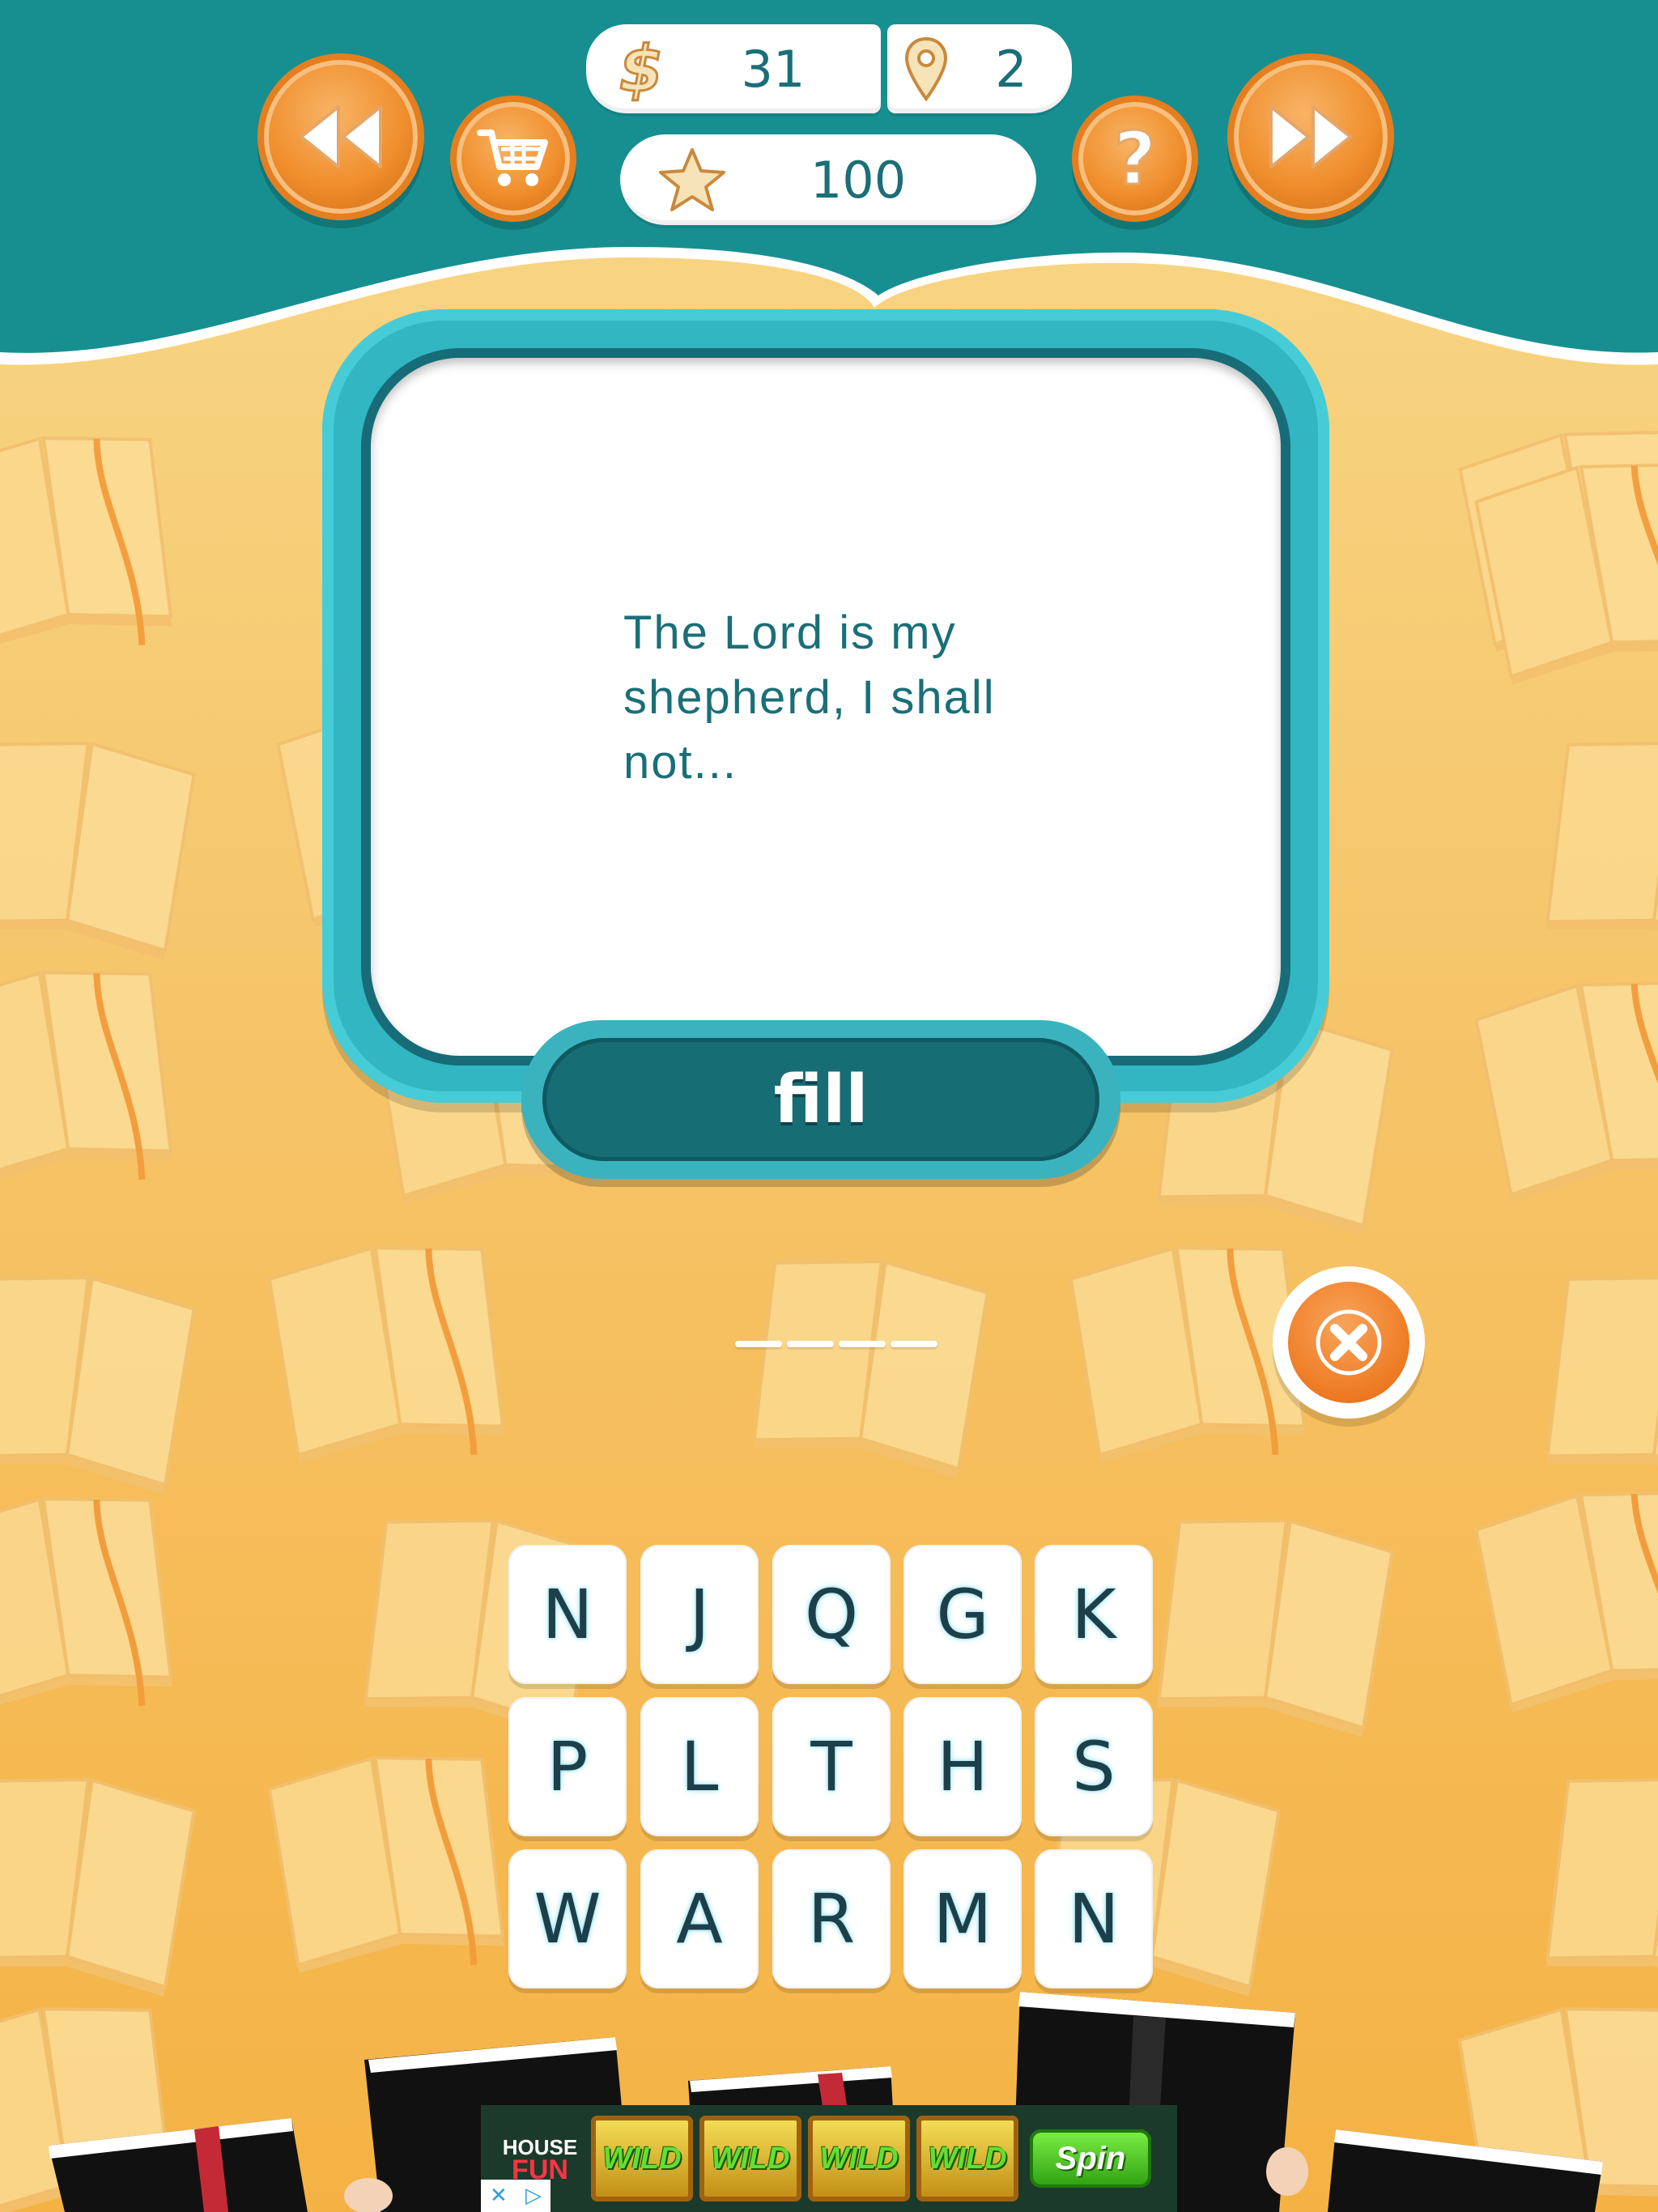 This screenshot has width=1658, height=2212. Describe the element at coordinates (1090, 2159) in the screenshot. I see `ad-spin-button: Spin` at that location.